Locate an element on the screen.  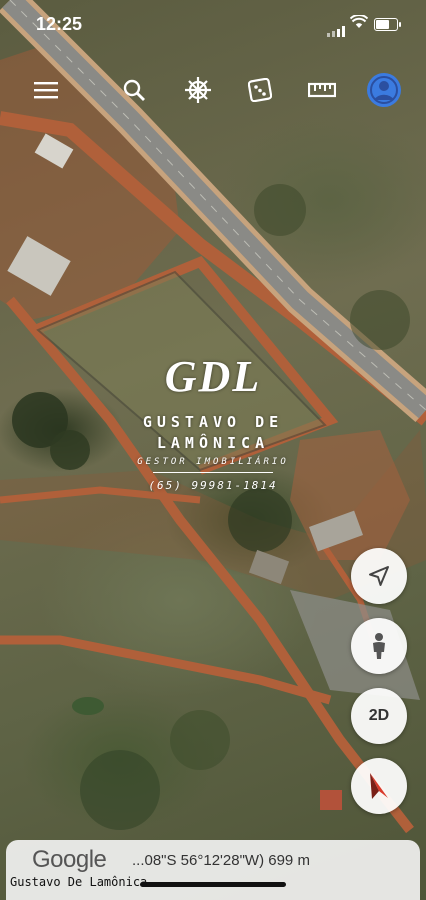
street-view-button is located at coordinates (379, 646).